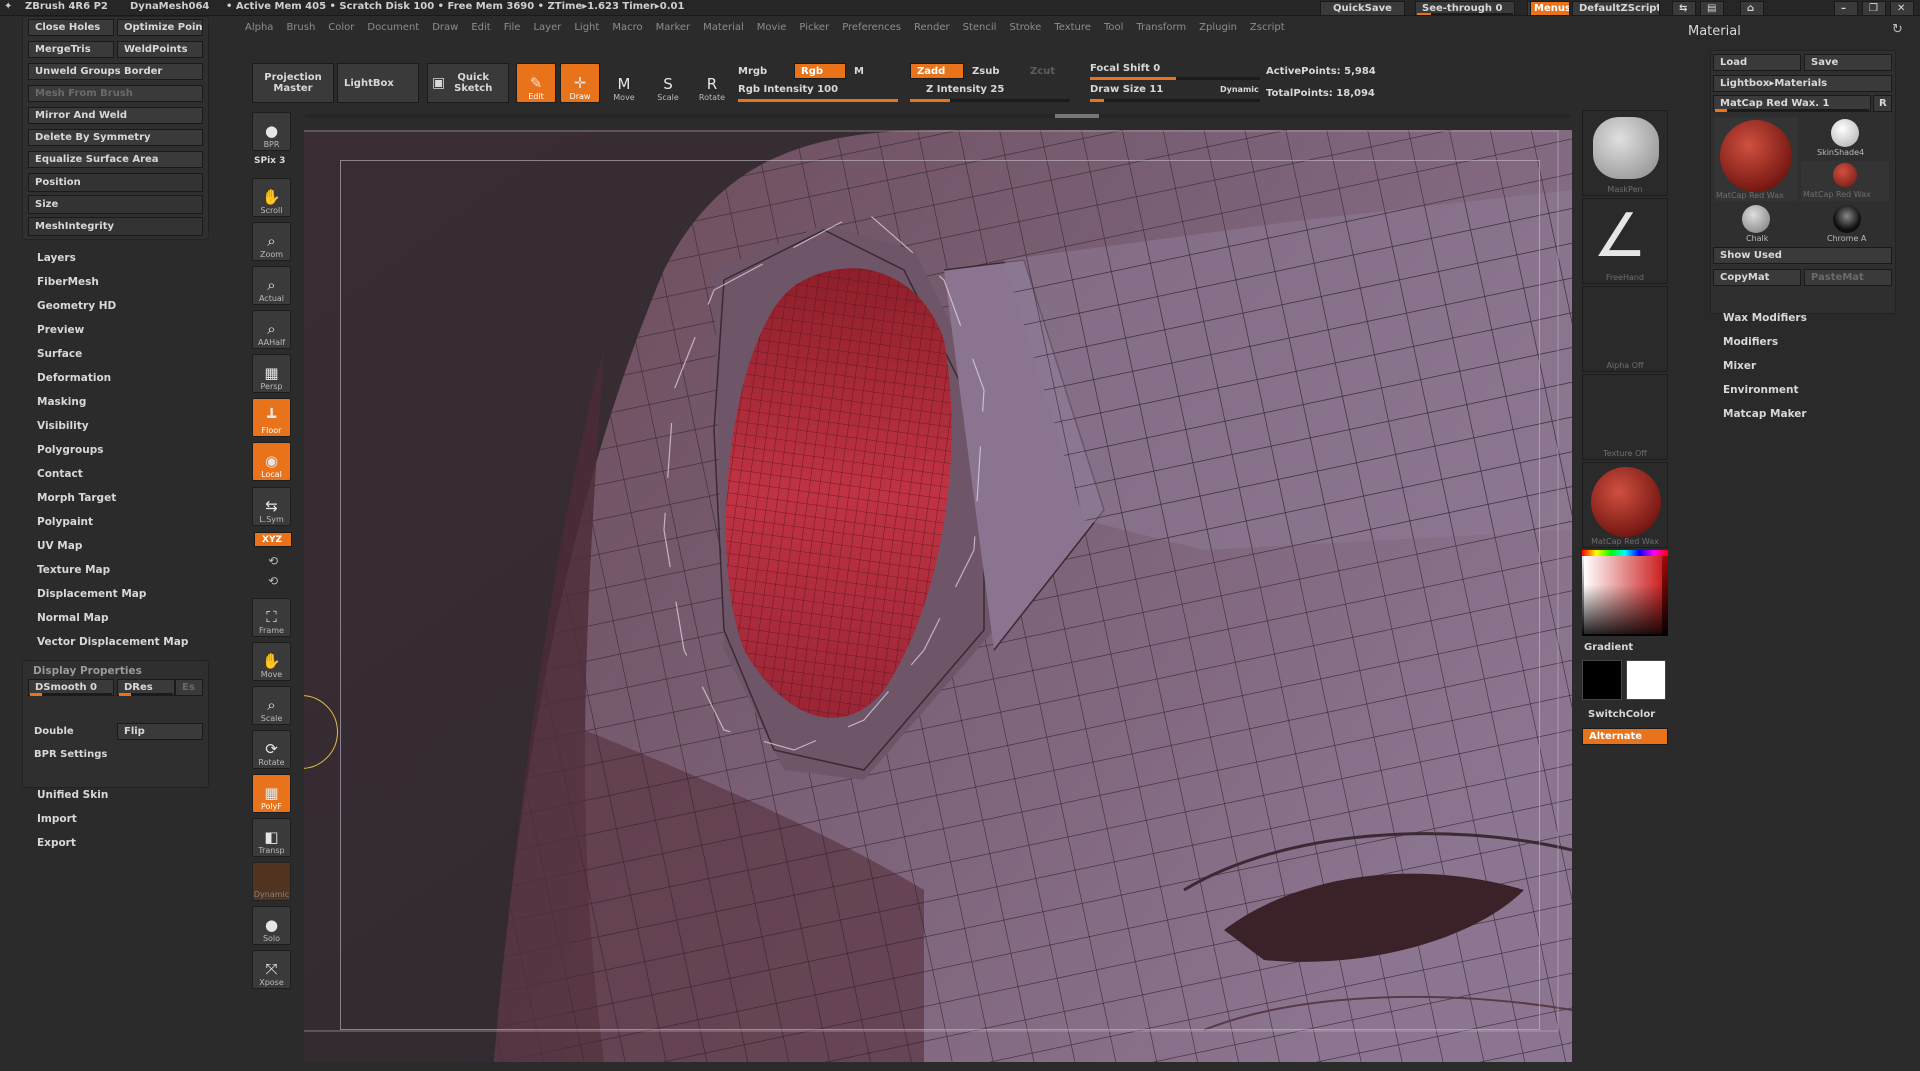 The width and height of the screenshot is (1920, 1071). I want to click on menu-alpha: Alpha, so click(259, 30).